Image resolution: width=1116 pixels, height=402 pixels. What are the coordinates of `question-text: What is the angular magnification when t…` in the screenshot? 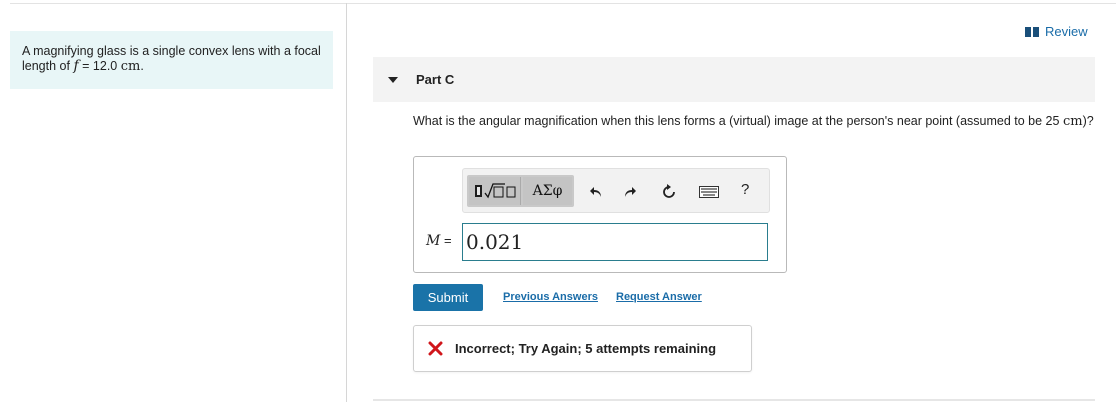 It's located at (754, 121).